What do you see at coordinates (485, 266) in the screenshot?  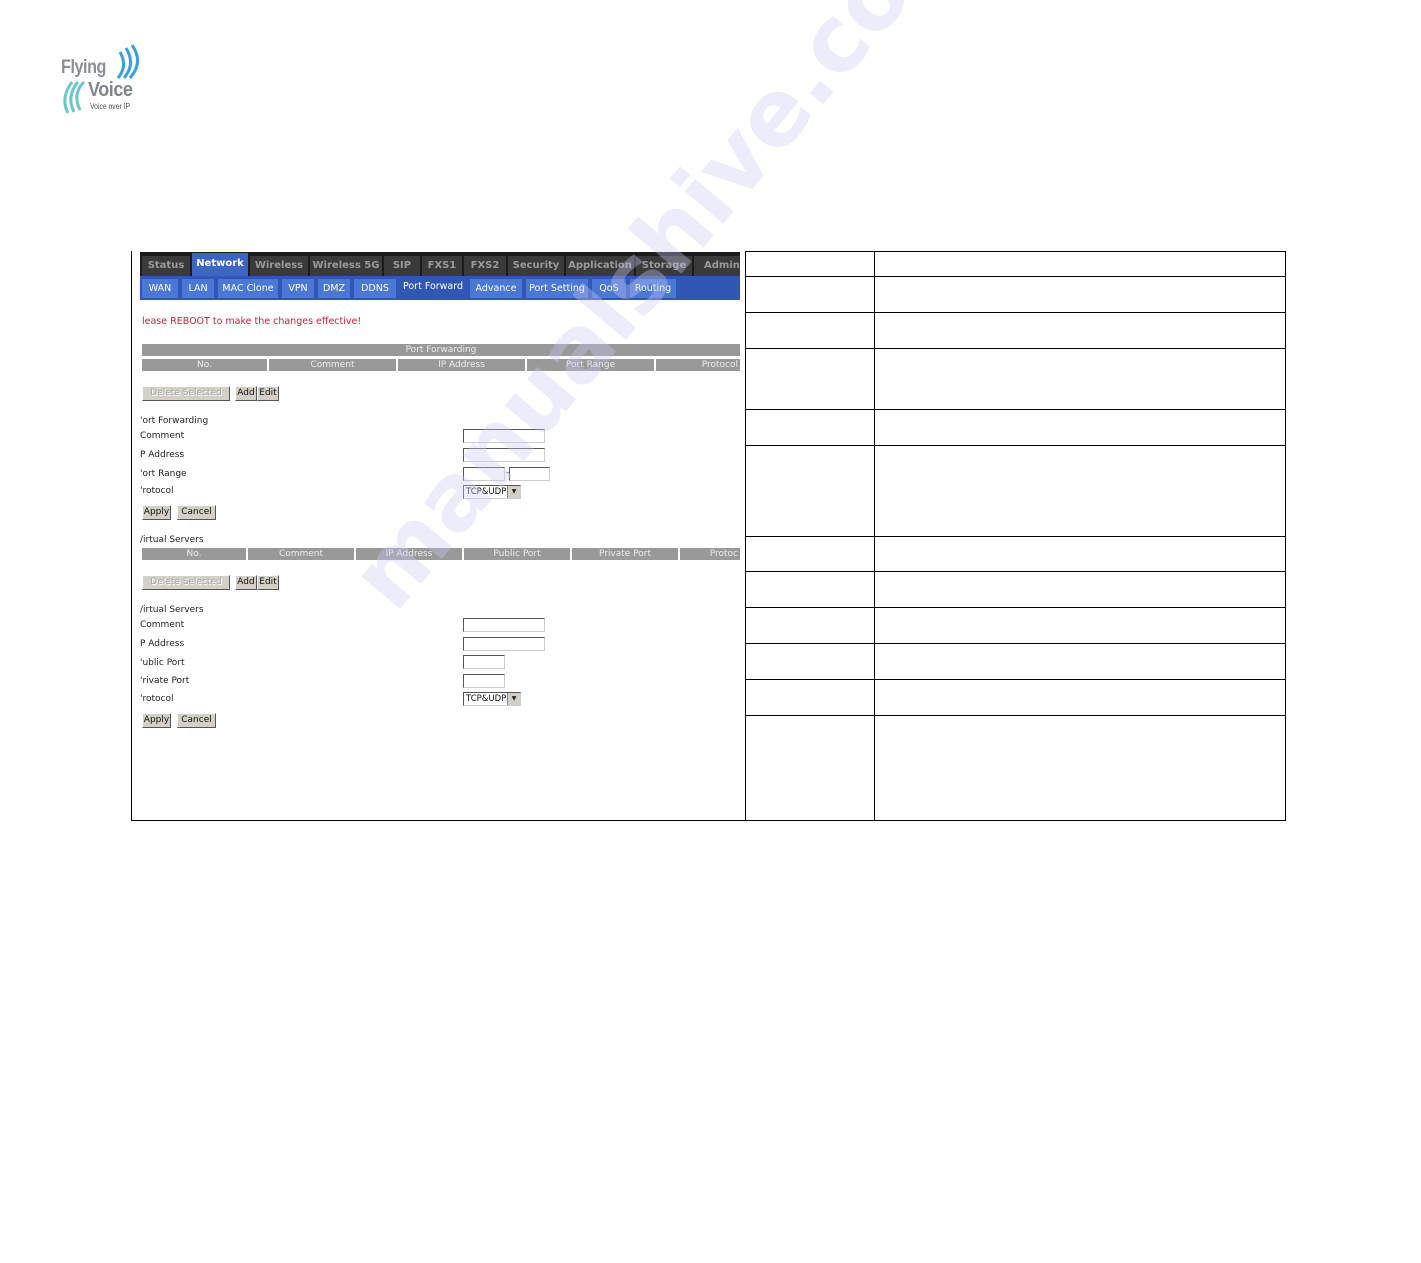 I see `top-tab-fxs2: FXS2` at bounding box center [485, 266].